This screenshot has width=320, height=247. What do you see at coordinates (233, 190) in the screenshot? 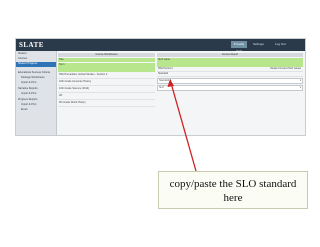
I see `callout-box: copy/paste the SLO standard here` at bounding box center [233, 190].